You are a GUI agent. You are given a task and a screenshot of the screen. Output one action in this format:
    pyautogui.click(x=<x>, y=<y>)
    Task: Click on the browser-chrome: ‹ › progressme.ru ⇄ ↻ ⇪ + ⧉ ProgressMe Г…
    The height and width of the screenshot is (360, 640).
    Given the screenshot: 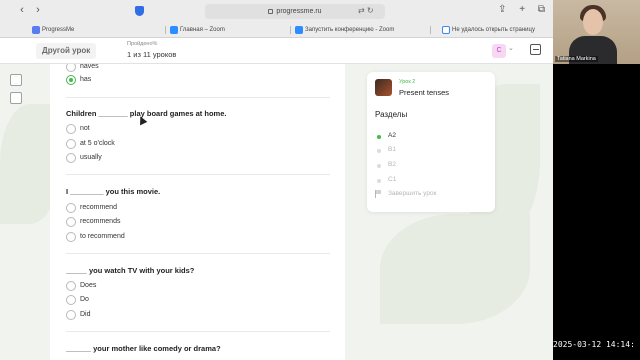 What is the action you would take?
    pyautogui.click(x=276, y=19)
    